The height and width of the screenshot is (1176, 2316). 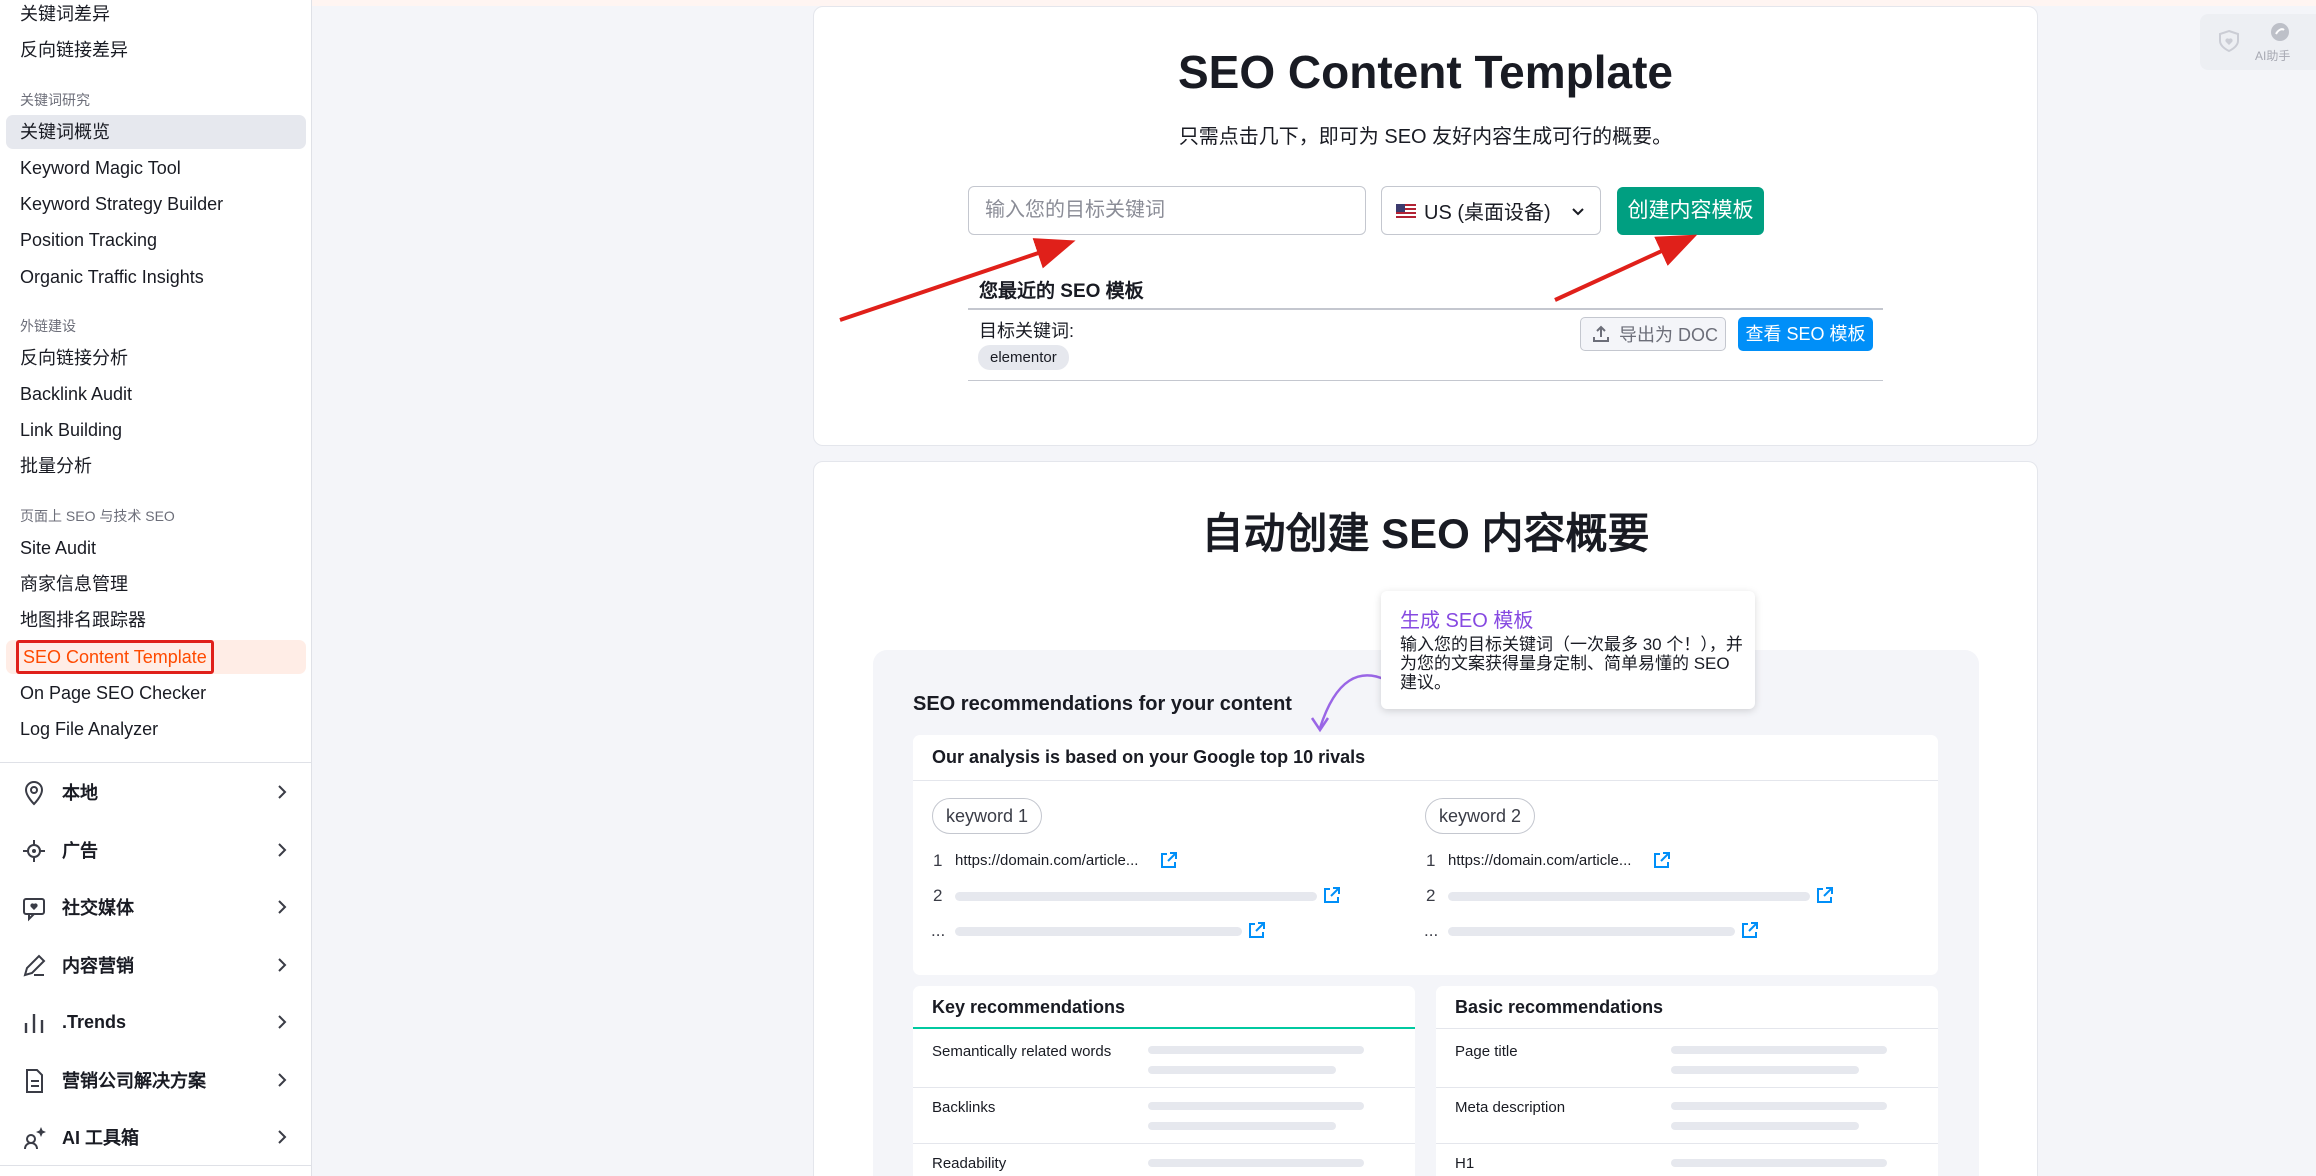 What do you see at coordinates (1626, 268) in the screenshot?
I see `arrow-to-create-button` at bounding box center [1626, 268].